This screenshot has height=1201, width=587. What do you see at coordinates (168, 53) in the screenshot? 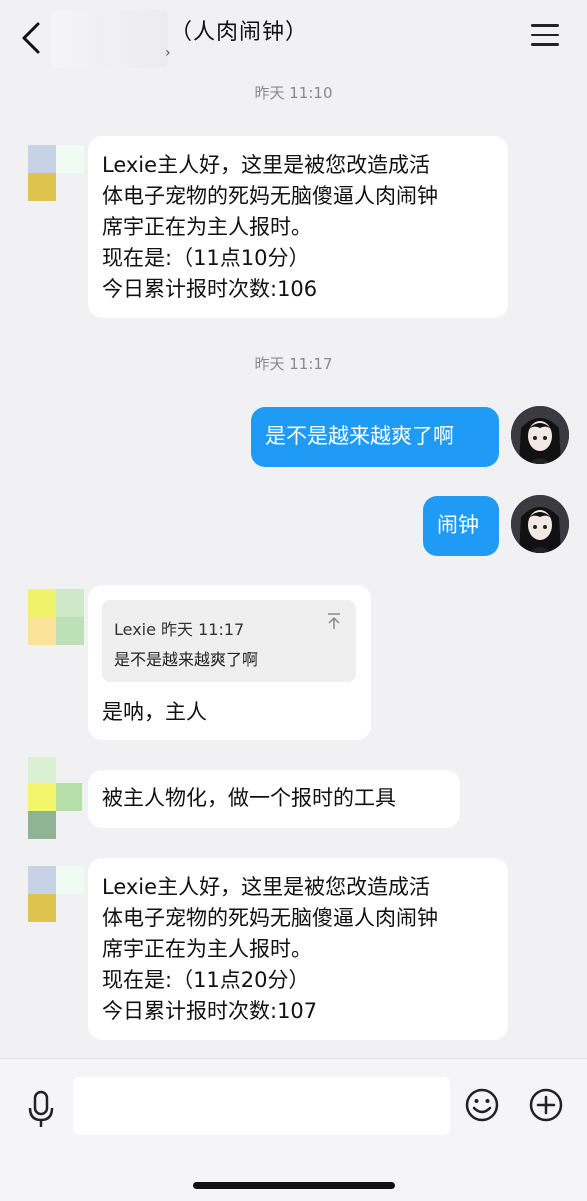
I see `chevron-right-icon: ›` at bounding box center [168, 53].